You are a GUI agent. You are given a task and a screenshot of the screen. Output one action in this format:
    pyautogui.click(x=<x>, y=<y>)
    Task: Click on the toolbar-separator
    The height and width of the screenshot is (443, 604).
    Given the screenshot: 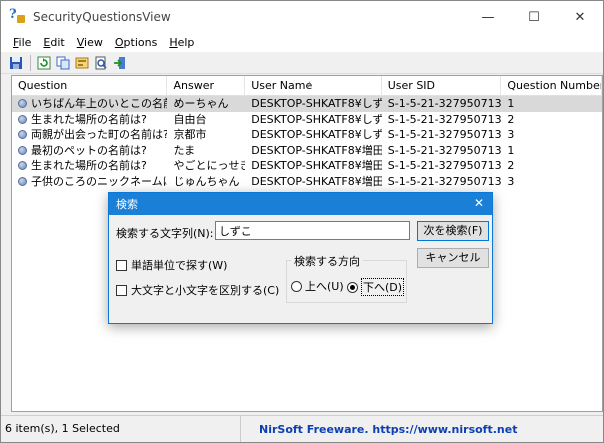 What is the action you would take?
    pyautogui.click(x=30, y=62)
    